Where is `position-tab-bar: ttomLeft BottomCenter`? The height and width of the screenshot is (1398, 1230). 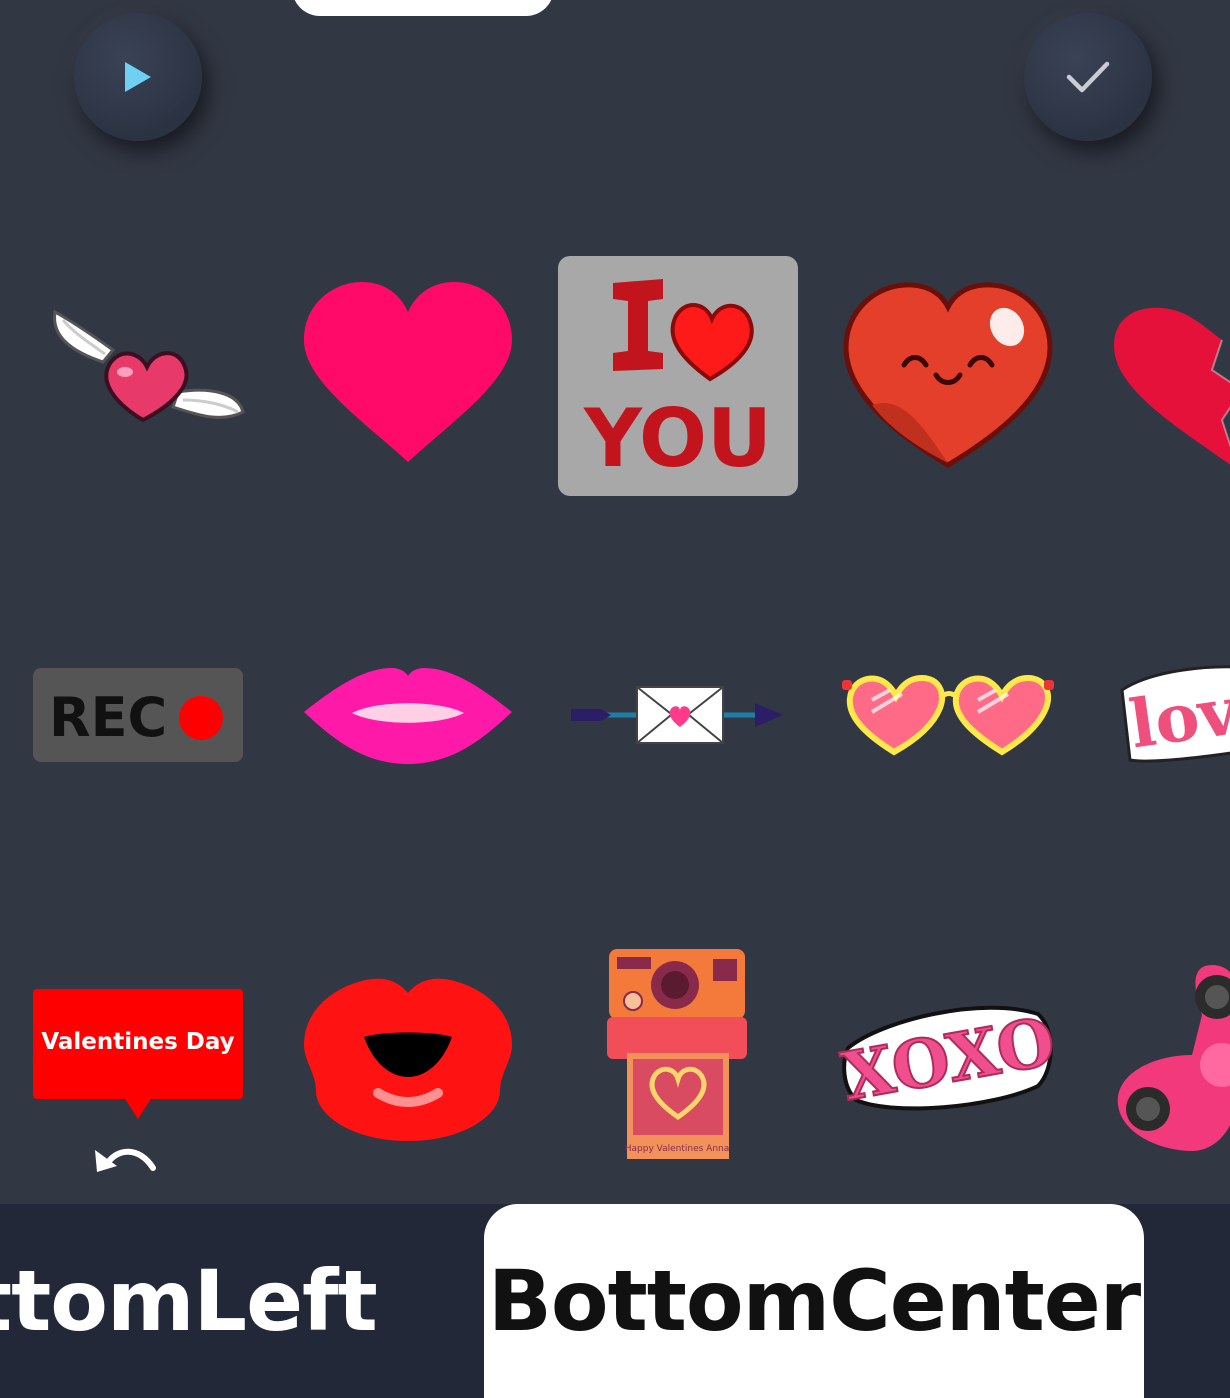
position-tab-bar: ttomLeft BottomCenter is located at coordinates (615, 1301).